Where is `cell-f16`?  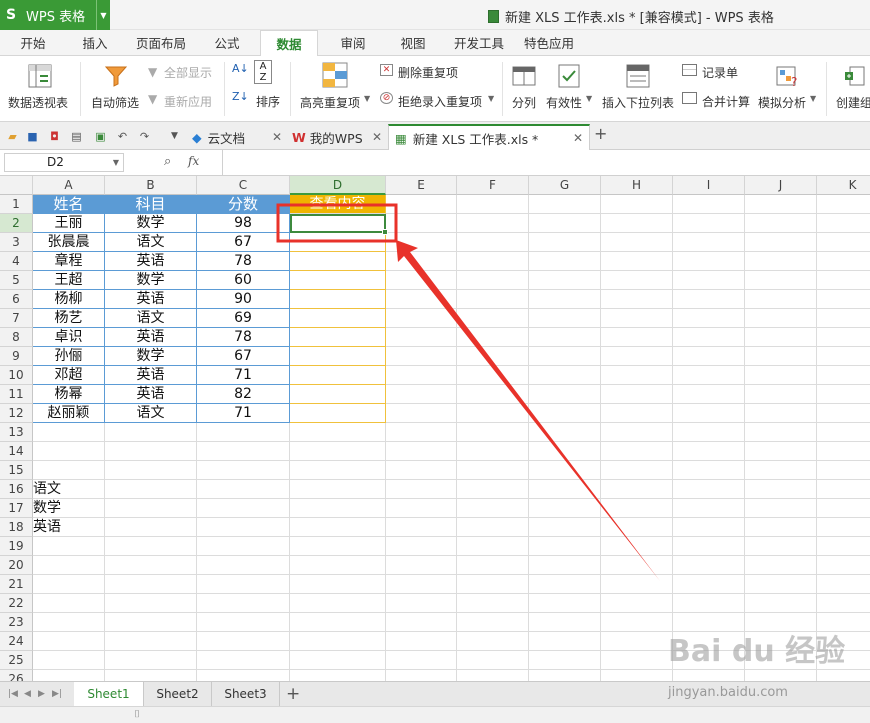 cell-f16 is located at coordinates (493, 489).